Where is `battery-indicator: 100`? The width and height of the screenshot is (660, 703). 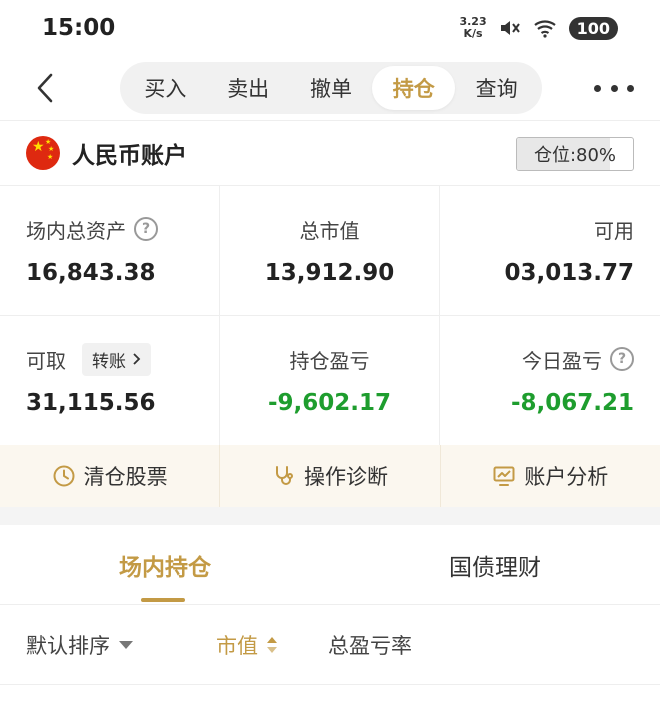
battery-indicator: 100 is located at coordinates (593, 28).